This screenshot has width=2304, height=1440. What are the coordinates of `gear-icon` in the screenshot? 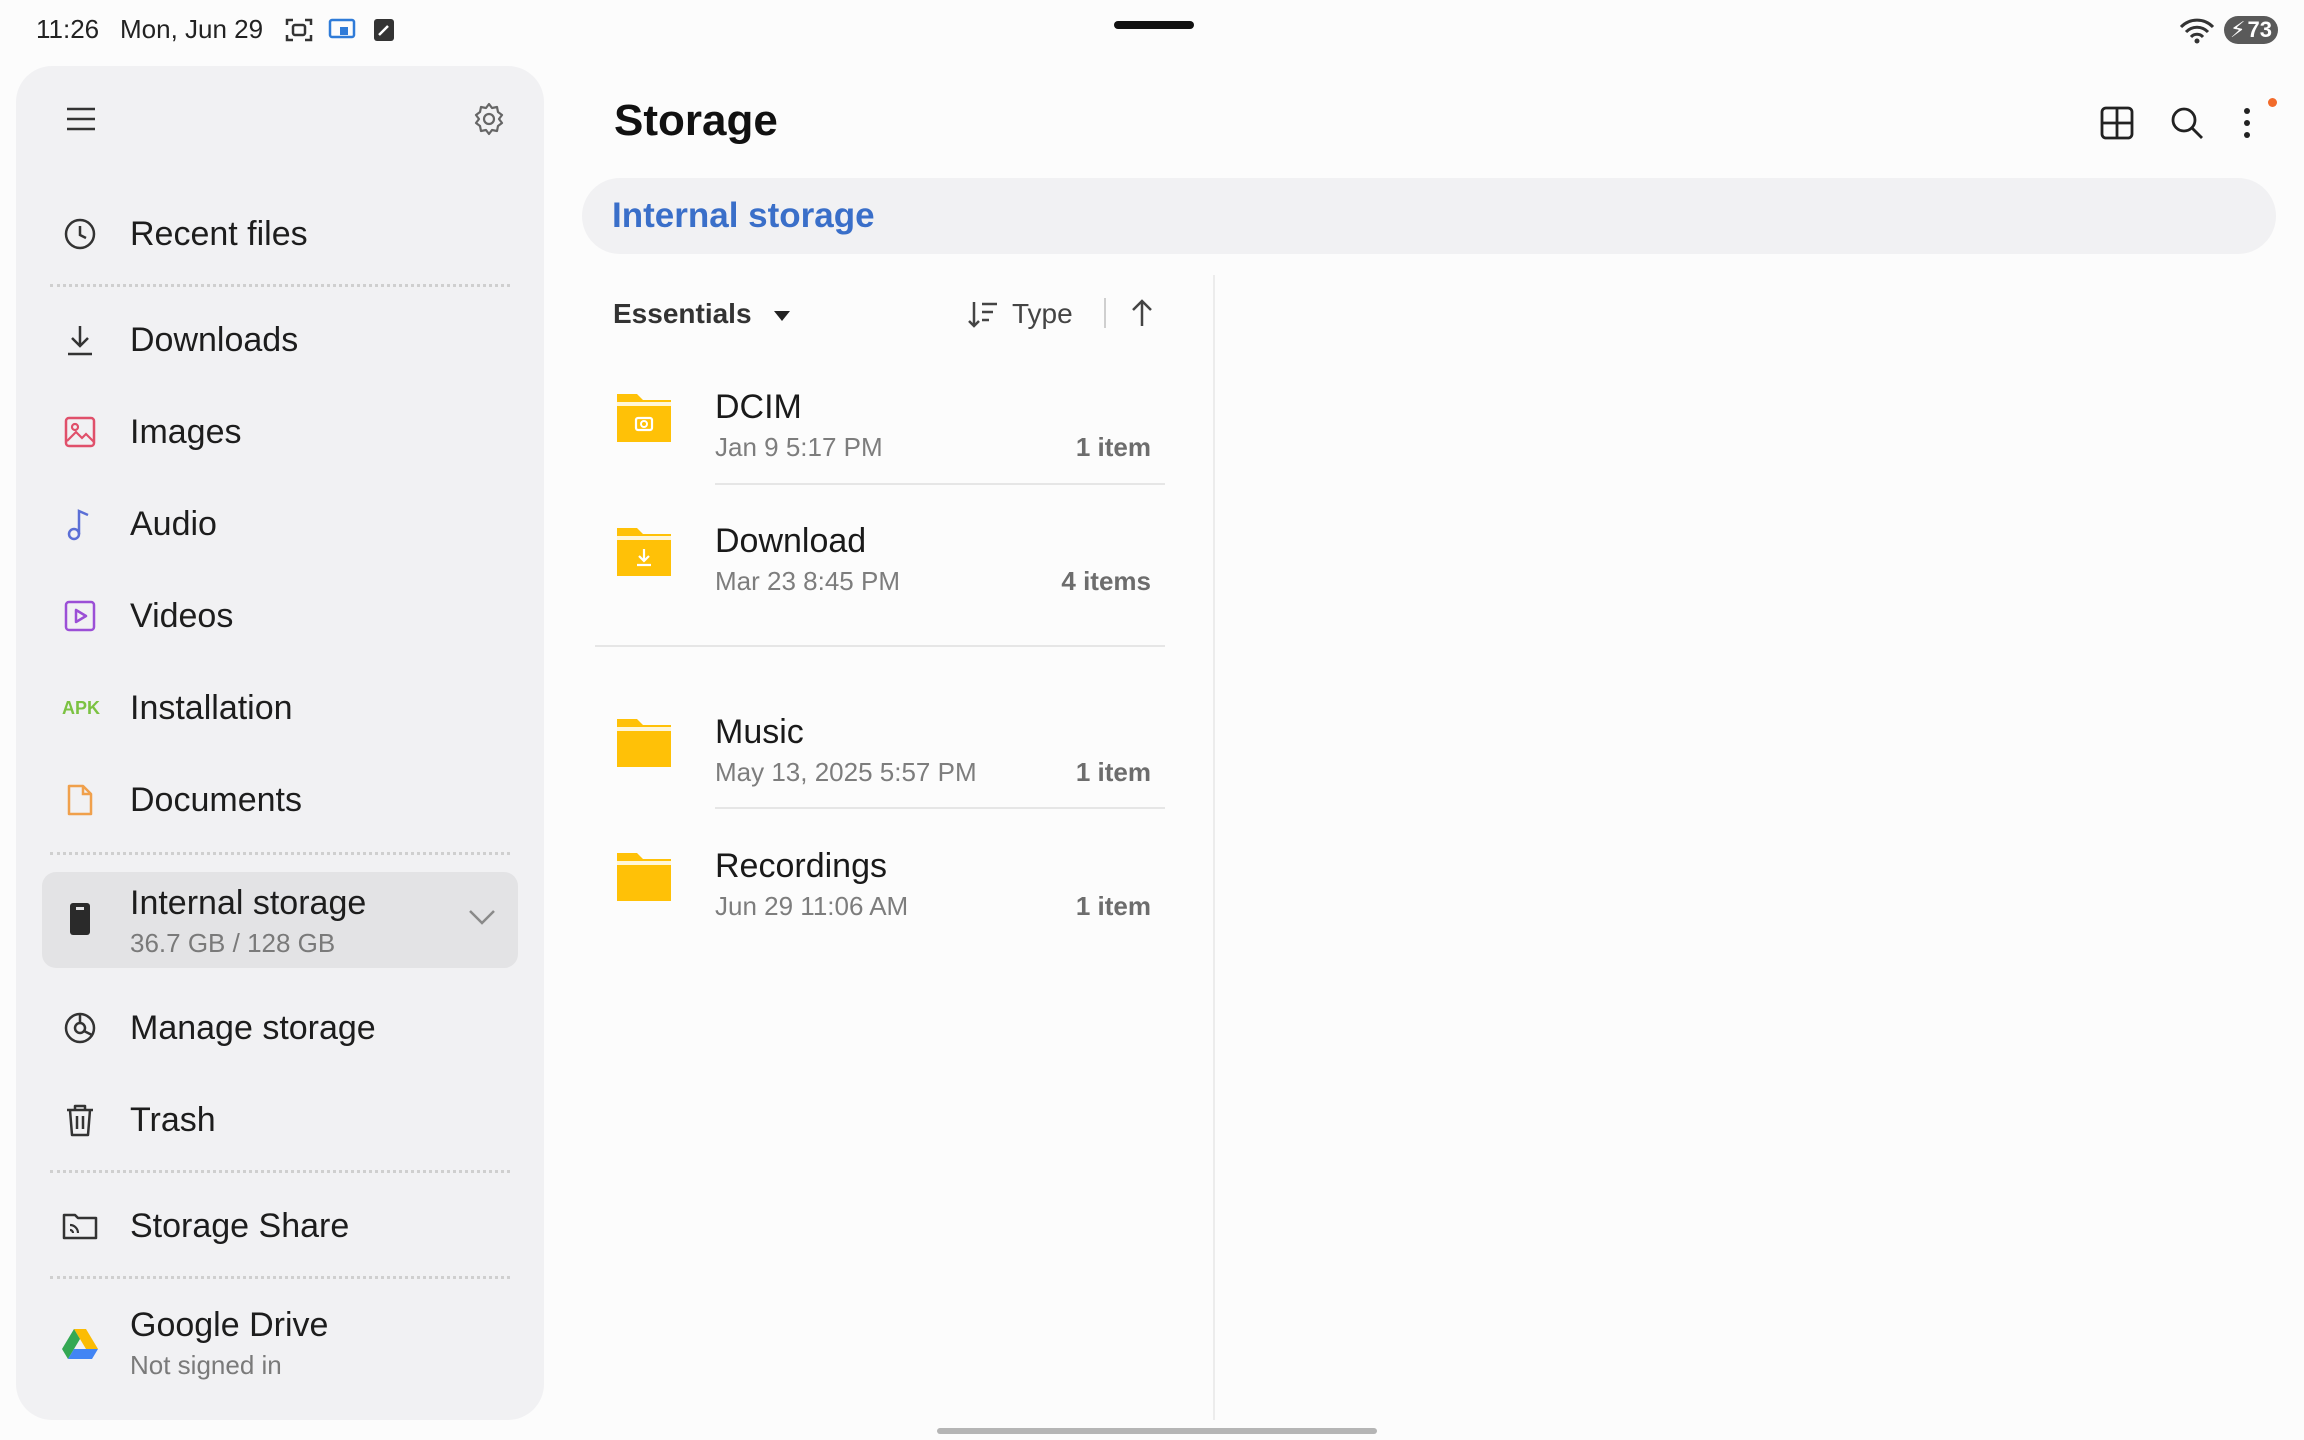 It's located at (489, 119).